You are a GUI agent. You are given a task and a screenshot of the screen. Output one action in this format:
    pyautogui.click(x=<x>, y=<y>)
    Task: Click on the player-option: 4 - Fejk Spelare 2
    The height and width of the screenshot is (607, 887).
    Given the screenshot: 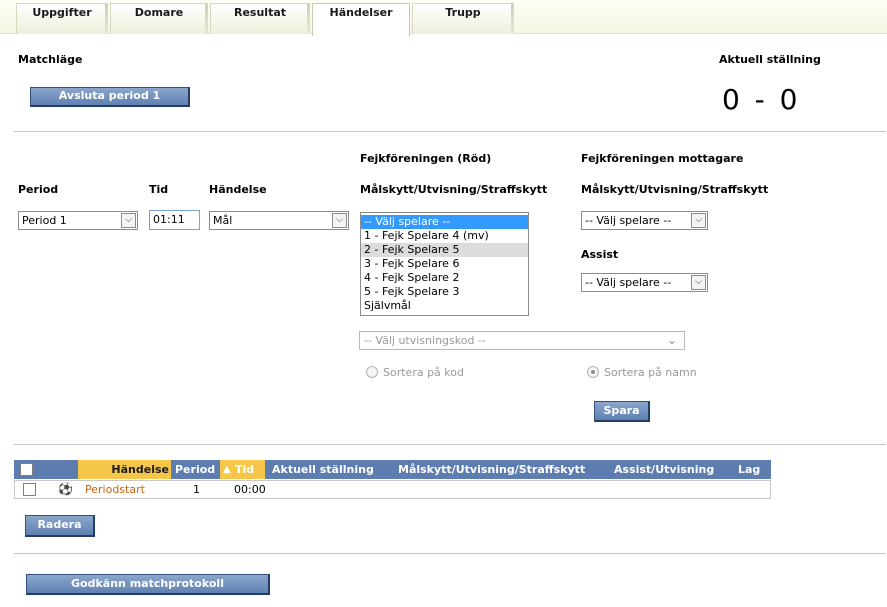 What is the action you would take?
    pyautogui.click(x=444, y=278)
    